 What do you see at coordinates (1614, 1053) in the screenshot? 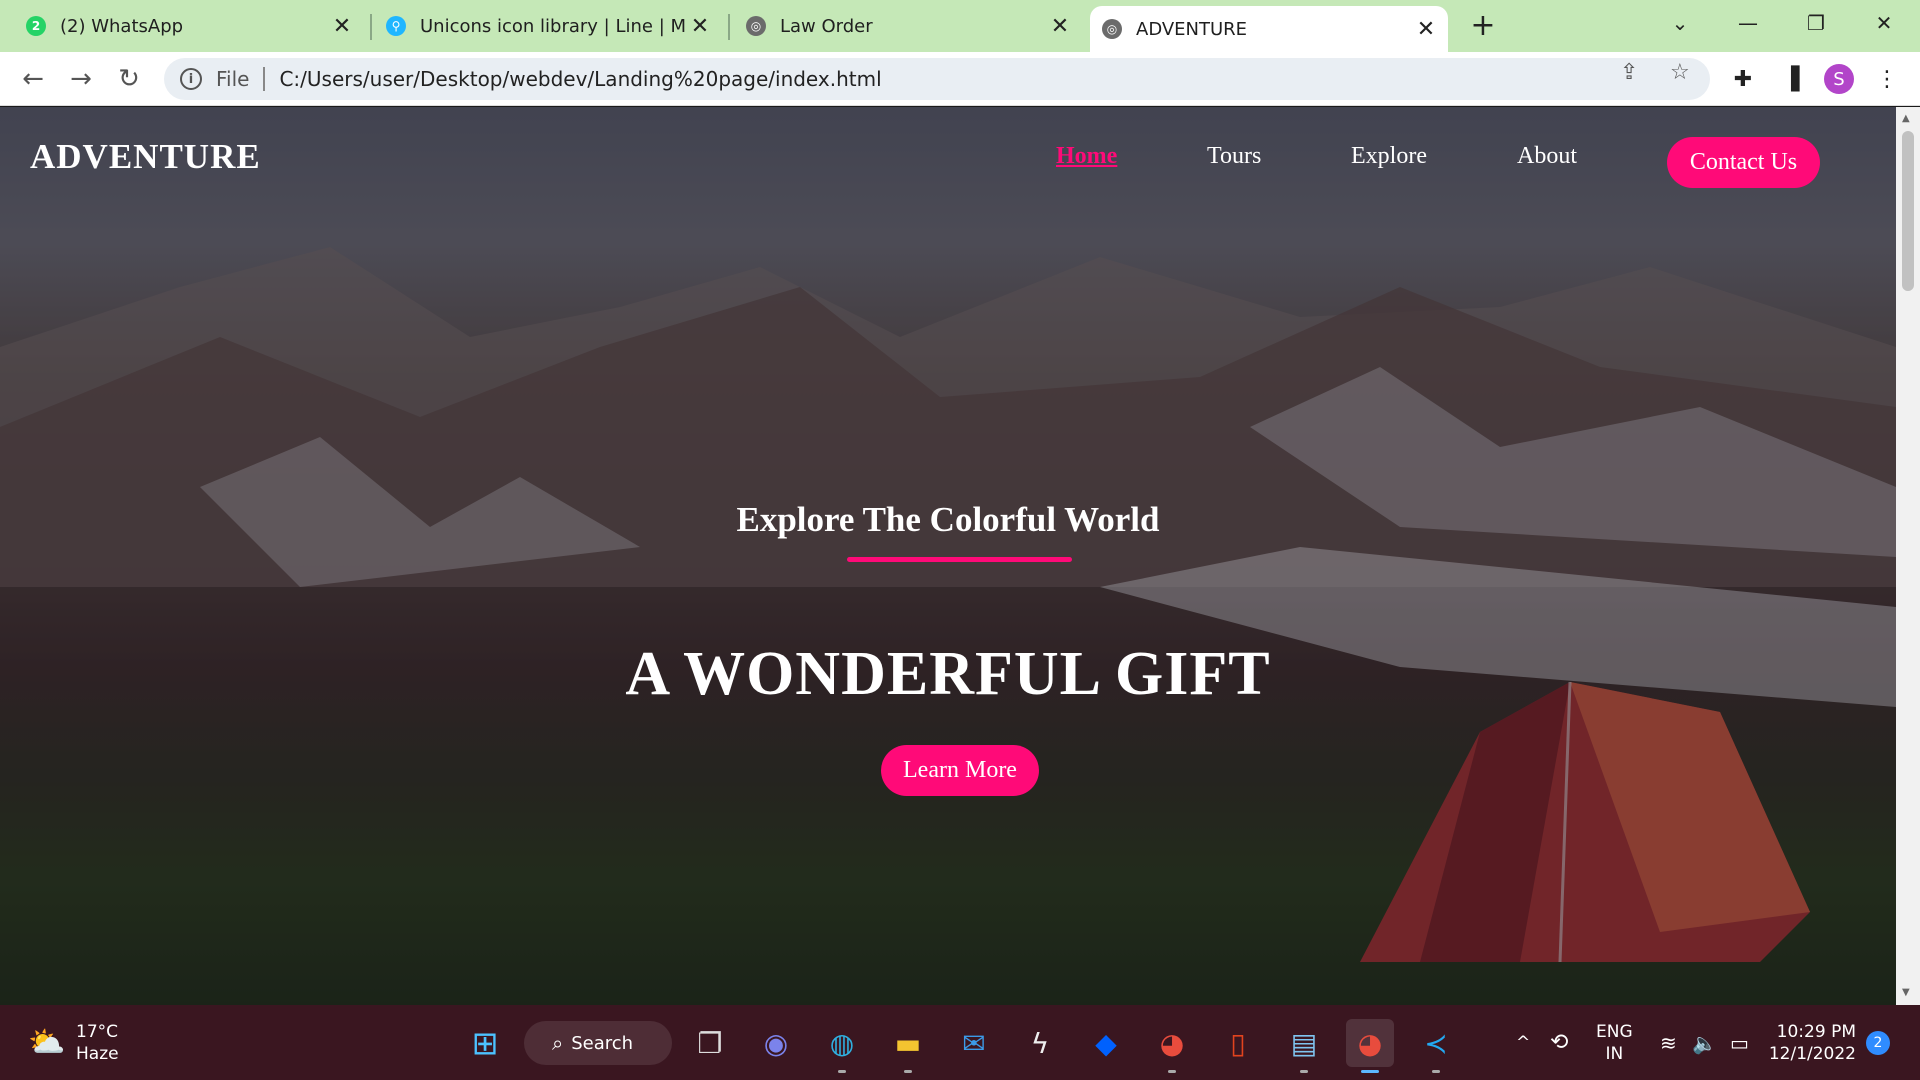
I see `language-line2: IN` at bounding box center [1614, 1053].